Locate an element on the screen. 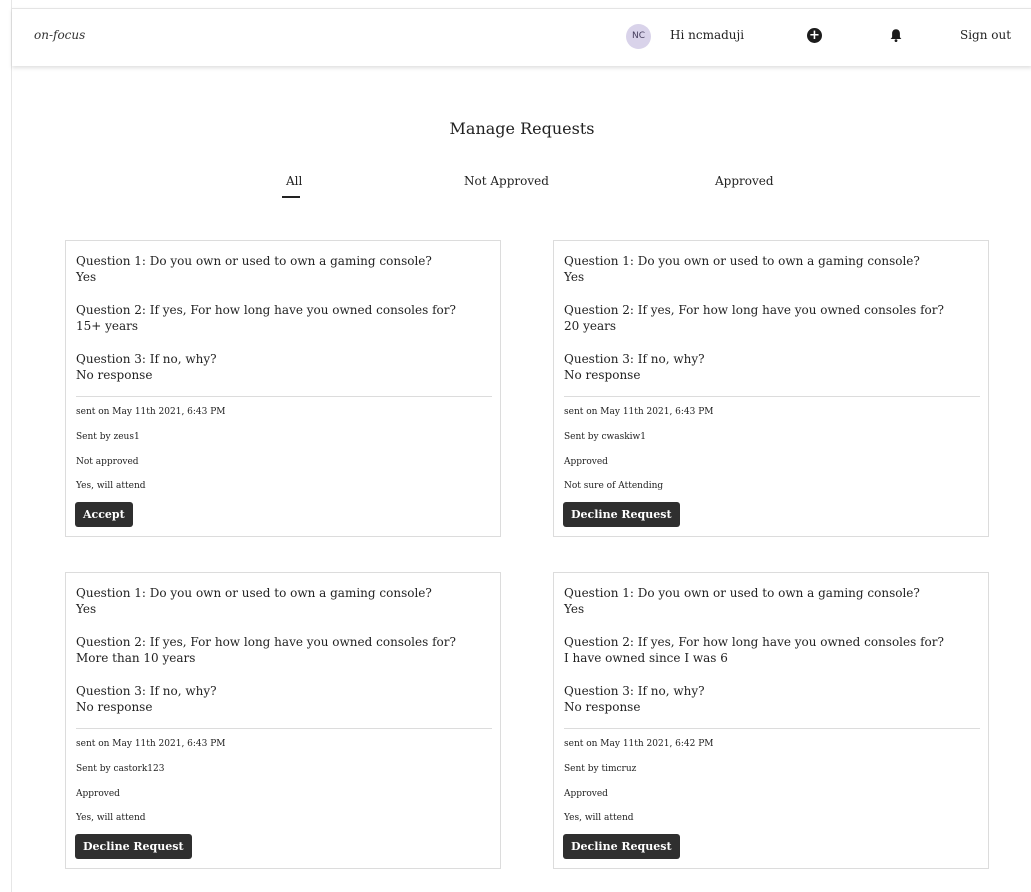 This screenshot has width=1031, height=892. sender: Sent by castork123 is located at coordinates (120, 769).